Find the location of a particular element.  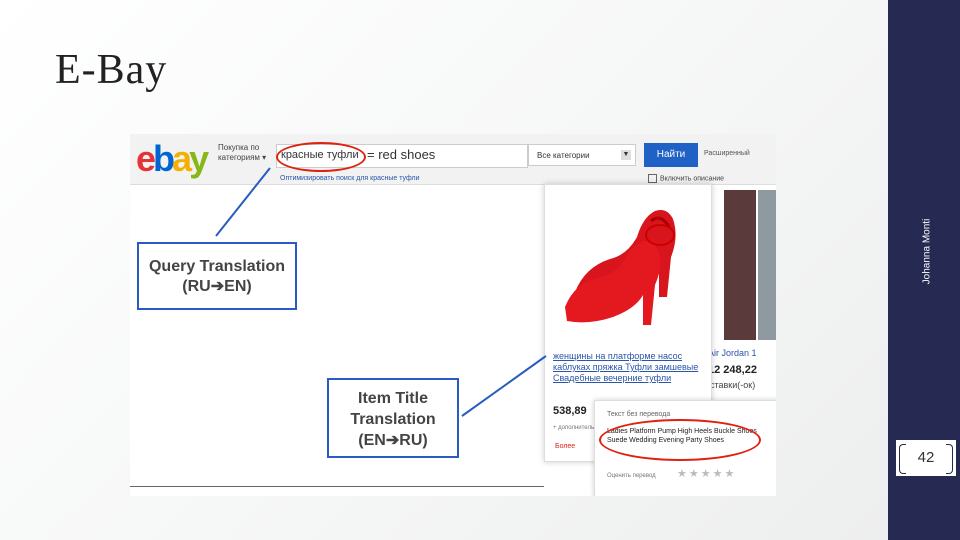

side-item-price: 12 248,22 is located at coordinates (732, 370).